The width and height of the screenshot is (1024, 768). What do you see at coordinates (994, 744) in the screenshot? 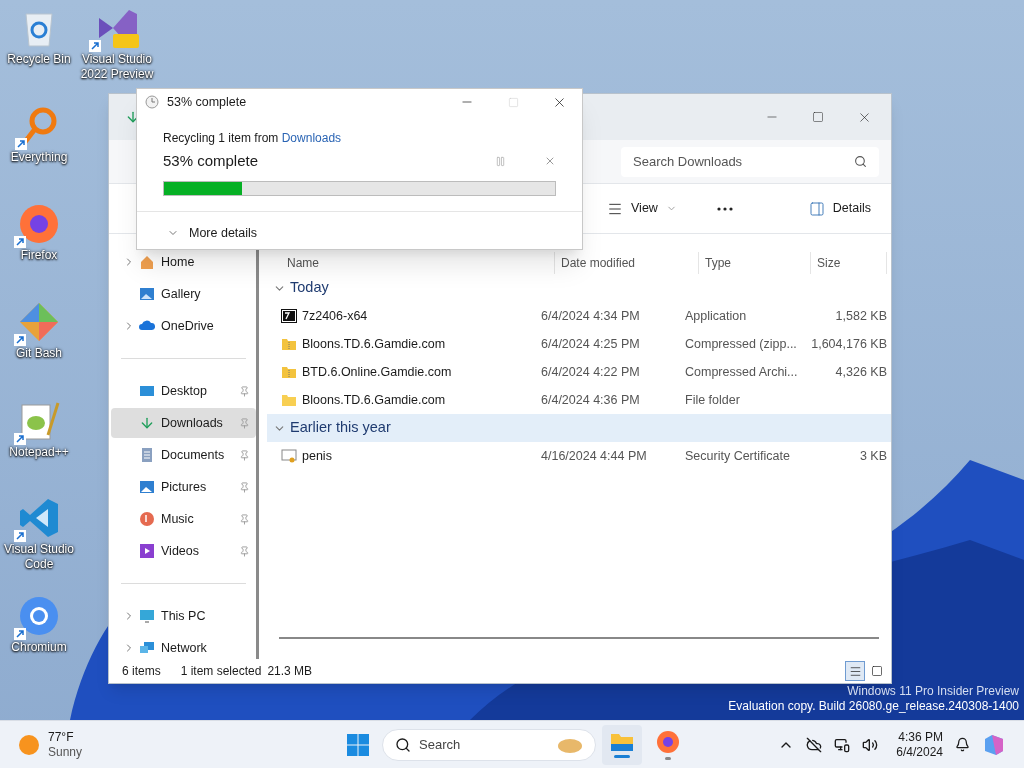
I see `copilot-icon` at bounding box center [994, 744].